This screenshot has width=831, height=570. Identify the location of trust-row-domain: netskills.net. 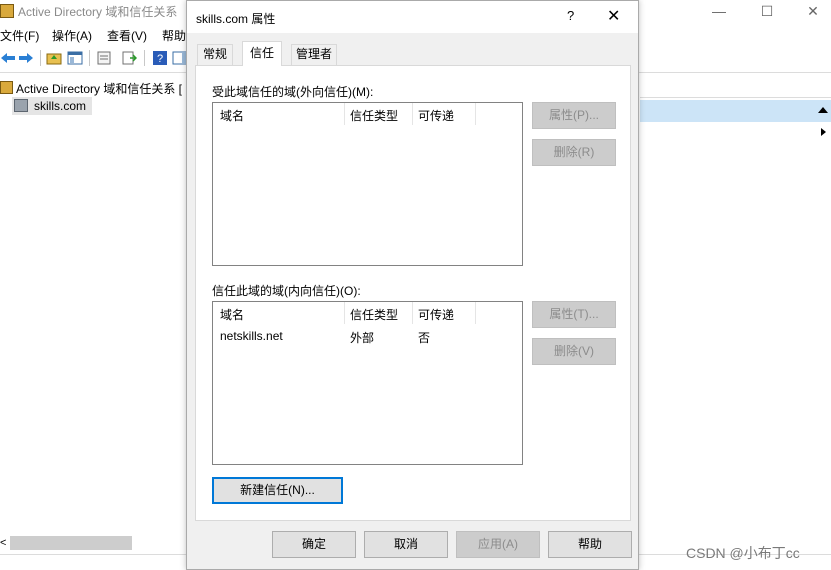
(251, 336).